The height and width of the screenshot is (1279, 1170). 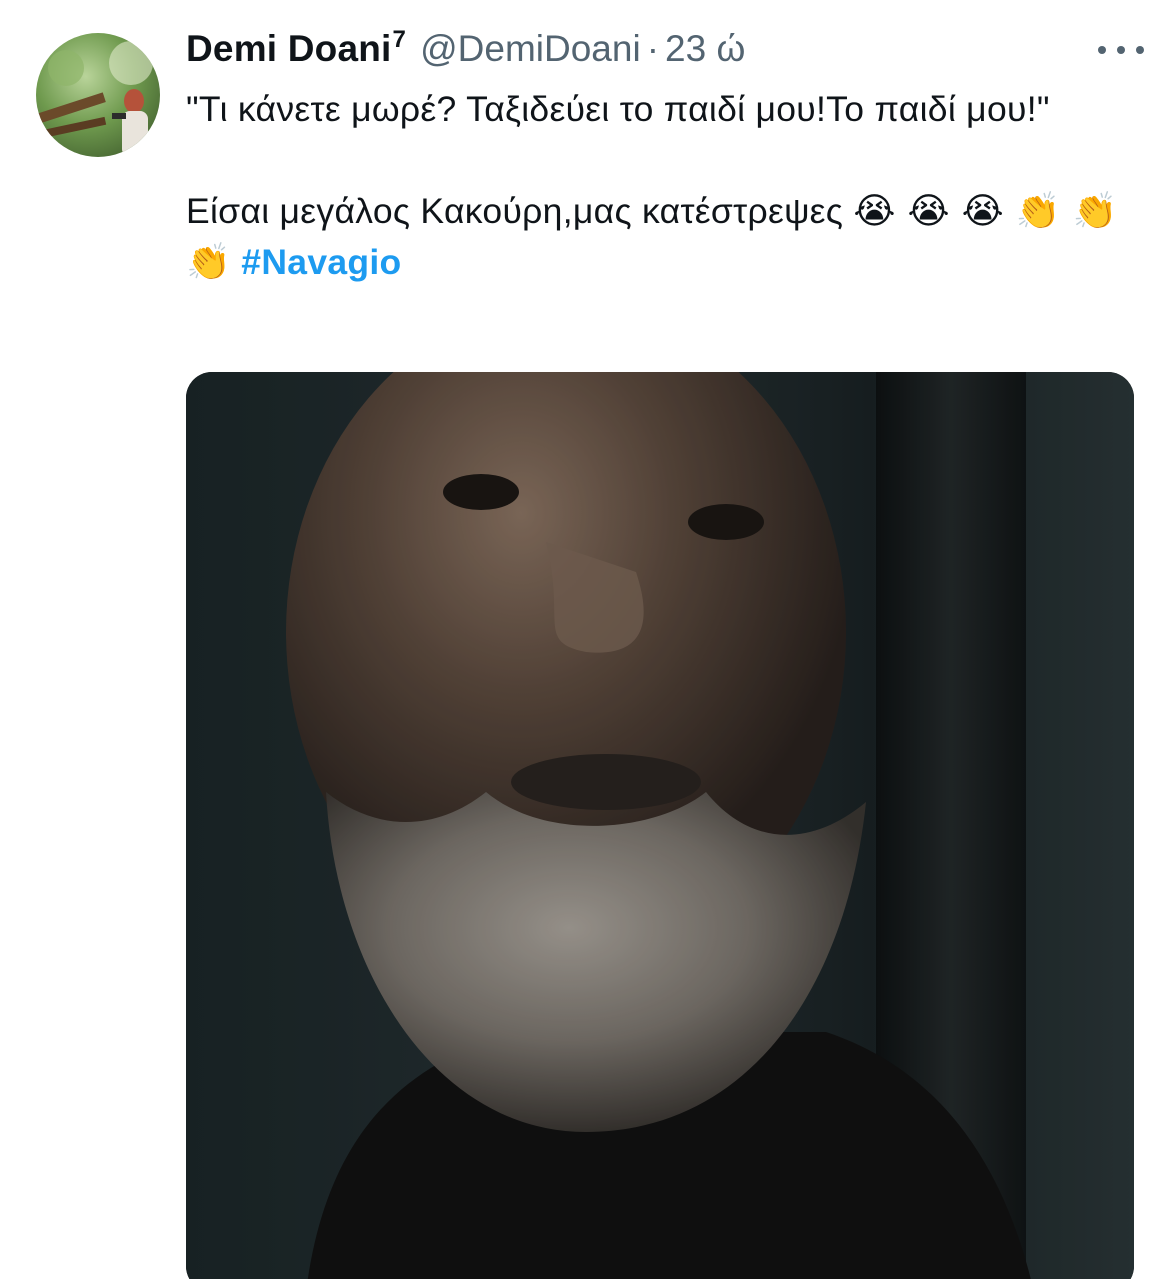 I want to click on avatar, so click(x=98, y=95).